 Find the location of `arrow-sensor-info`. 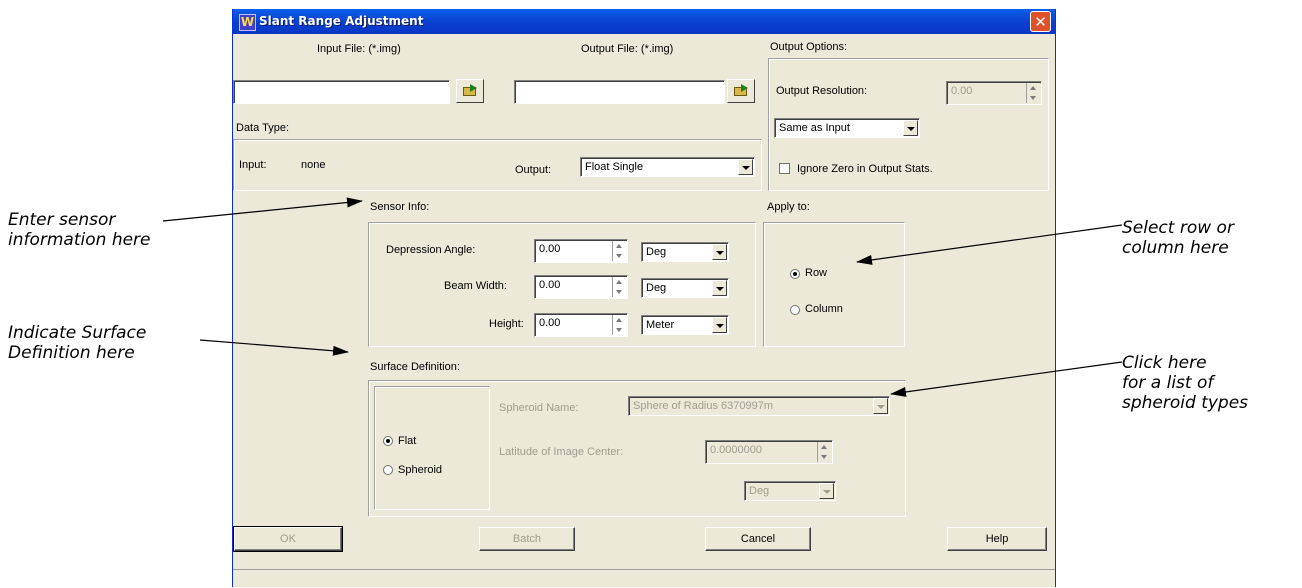

arrow-sensor-info is located at coordinates (262, 209).